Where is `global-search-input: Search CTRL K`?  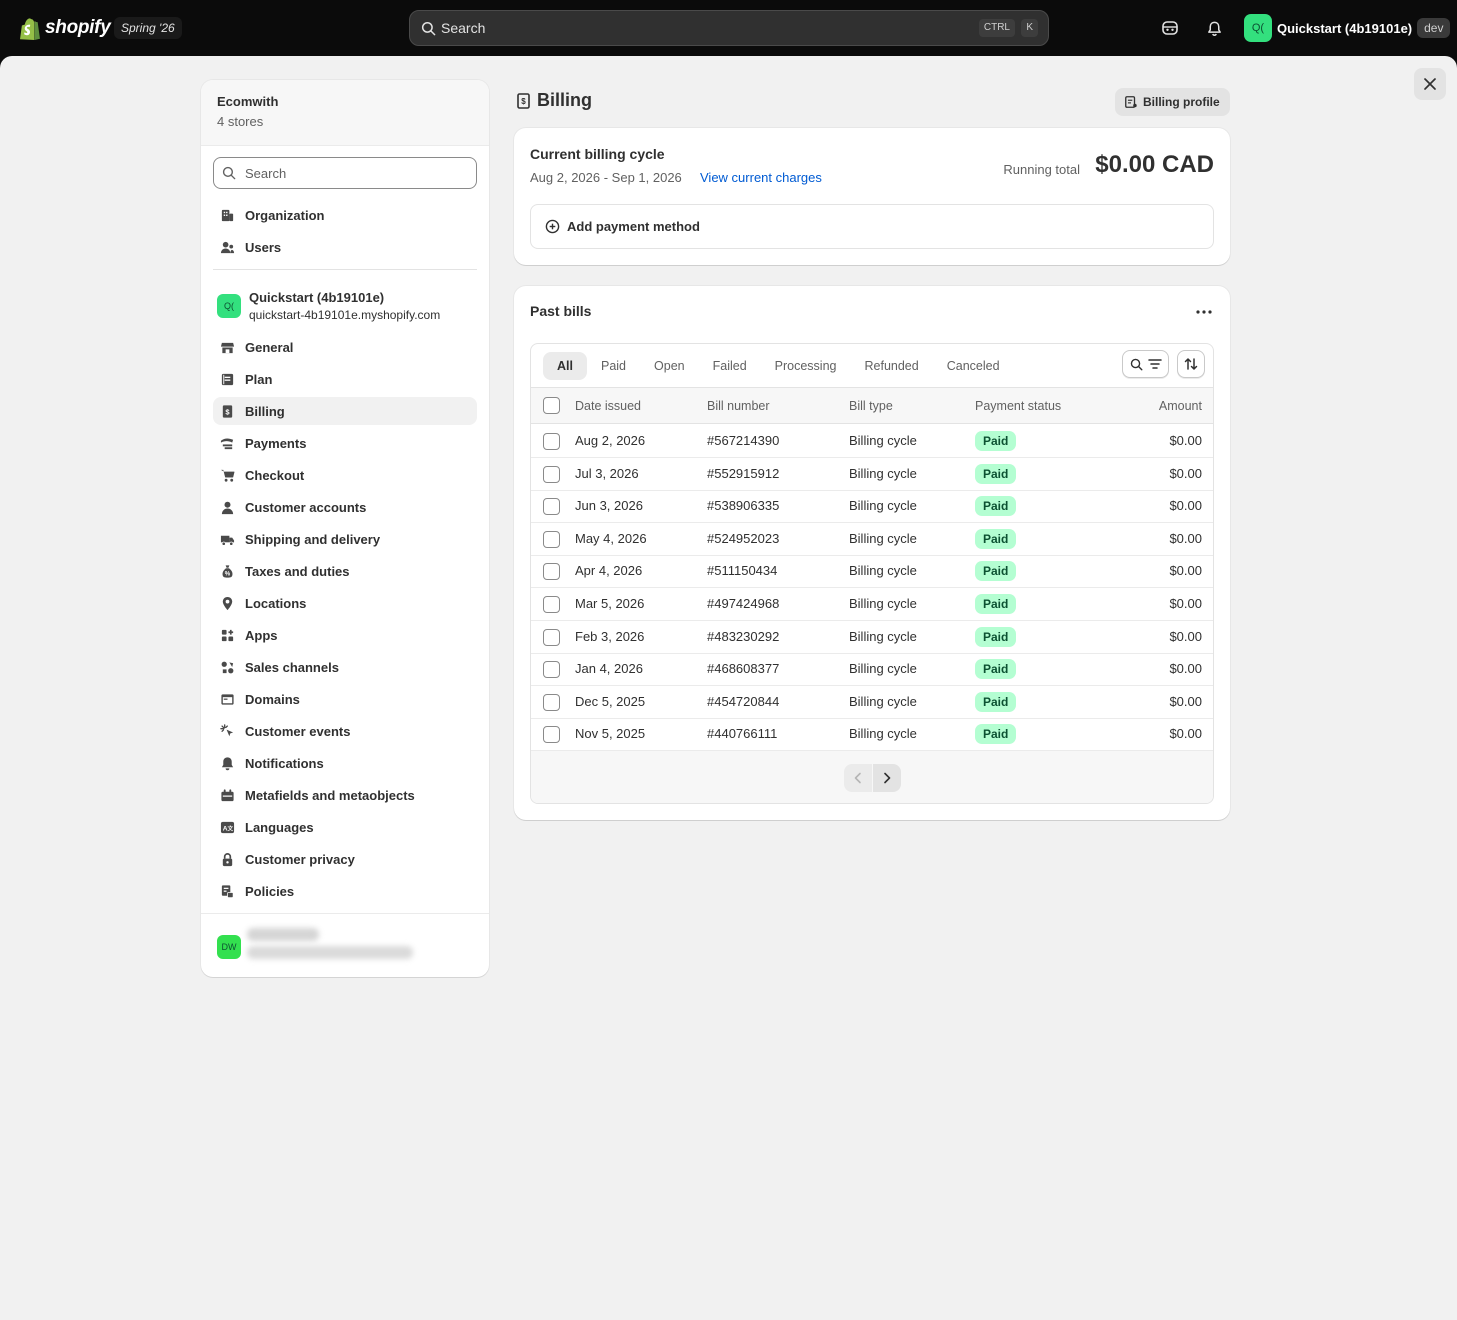
global-search-input: Search CTRL K is located at coordinates (729, 28).